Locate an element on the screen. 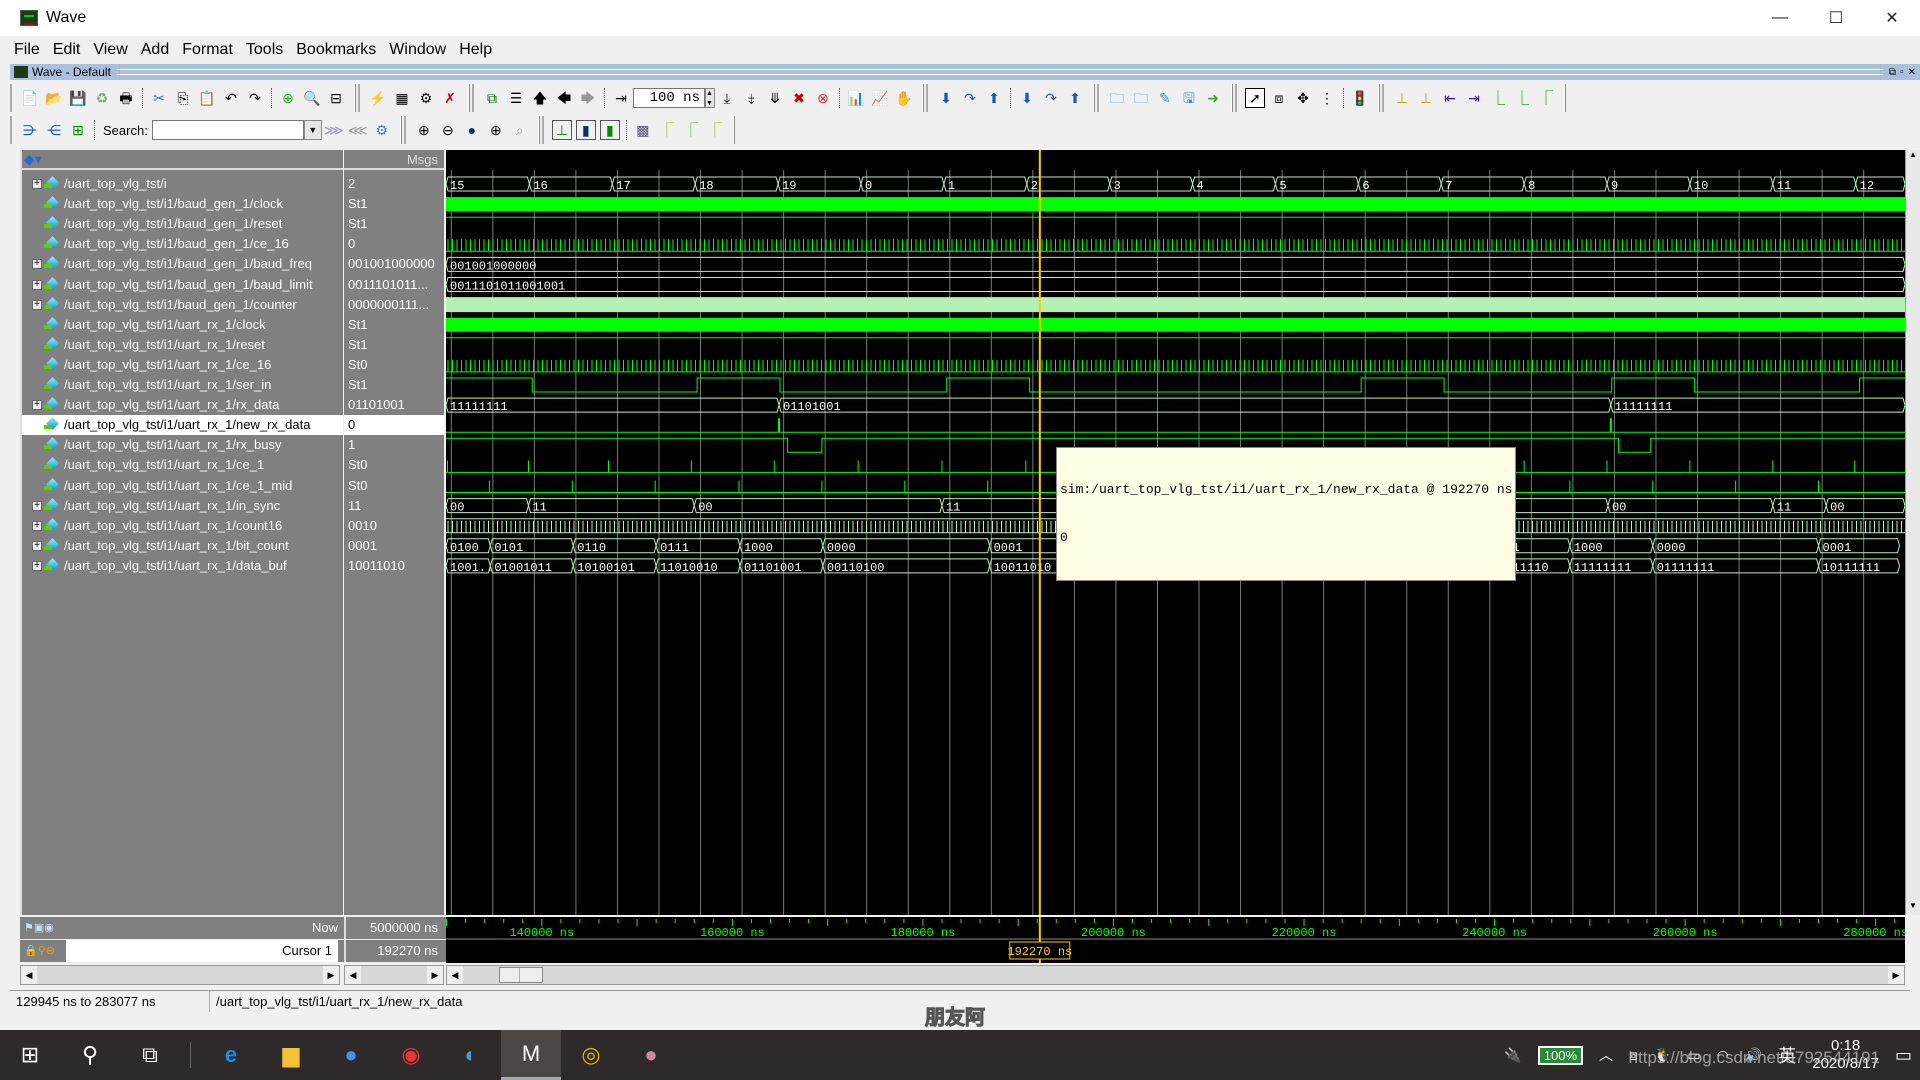  menu-window: Window is located at coordinates (417, 50).